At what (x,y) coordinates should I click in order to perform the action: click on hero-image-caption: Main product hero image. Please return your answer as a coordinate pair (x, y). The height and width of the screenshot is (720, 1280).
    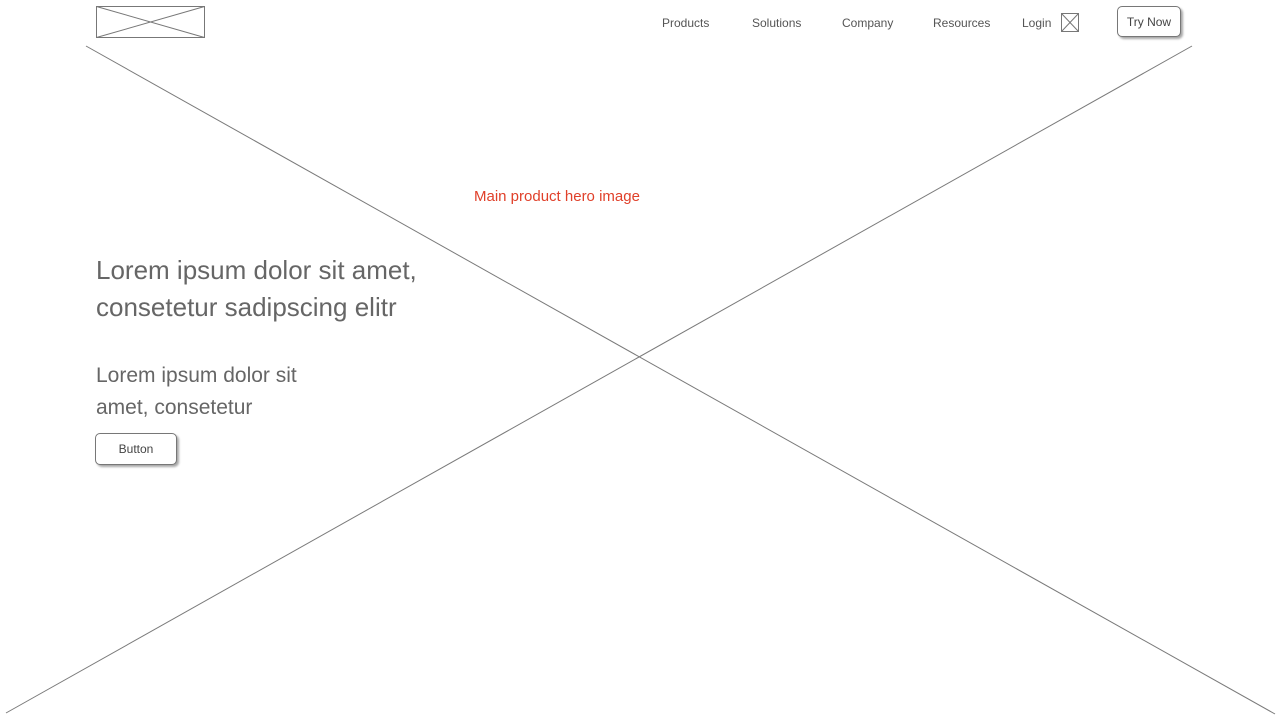
    Looking at the image, I should click on (557, 196).